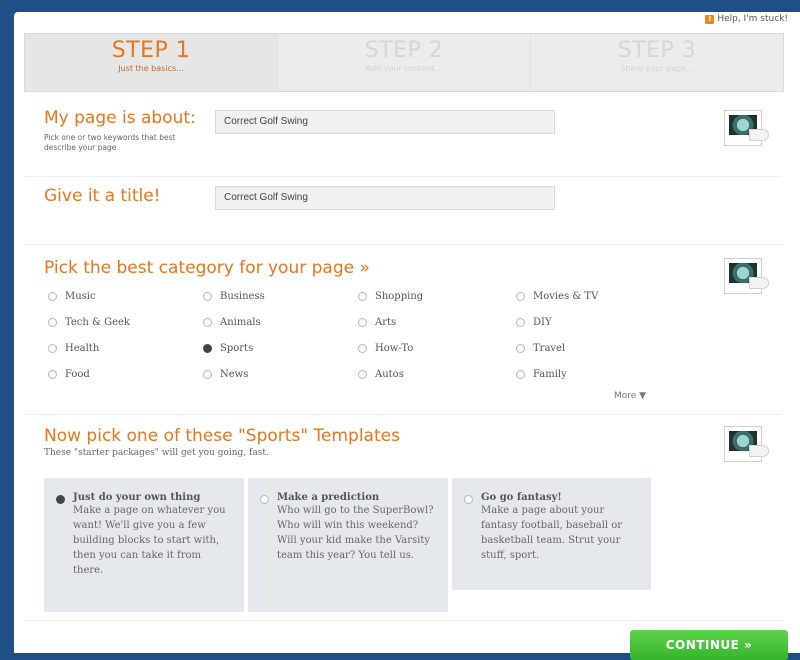 This screenshot has width=800, height=660. Describe the element at coordinates (542, 322) in the screenshot. I see `category-label: DIY` at that location.